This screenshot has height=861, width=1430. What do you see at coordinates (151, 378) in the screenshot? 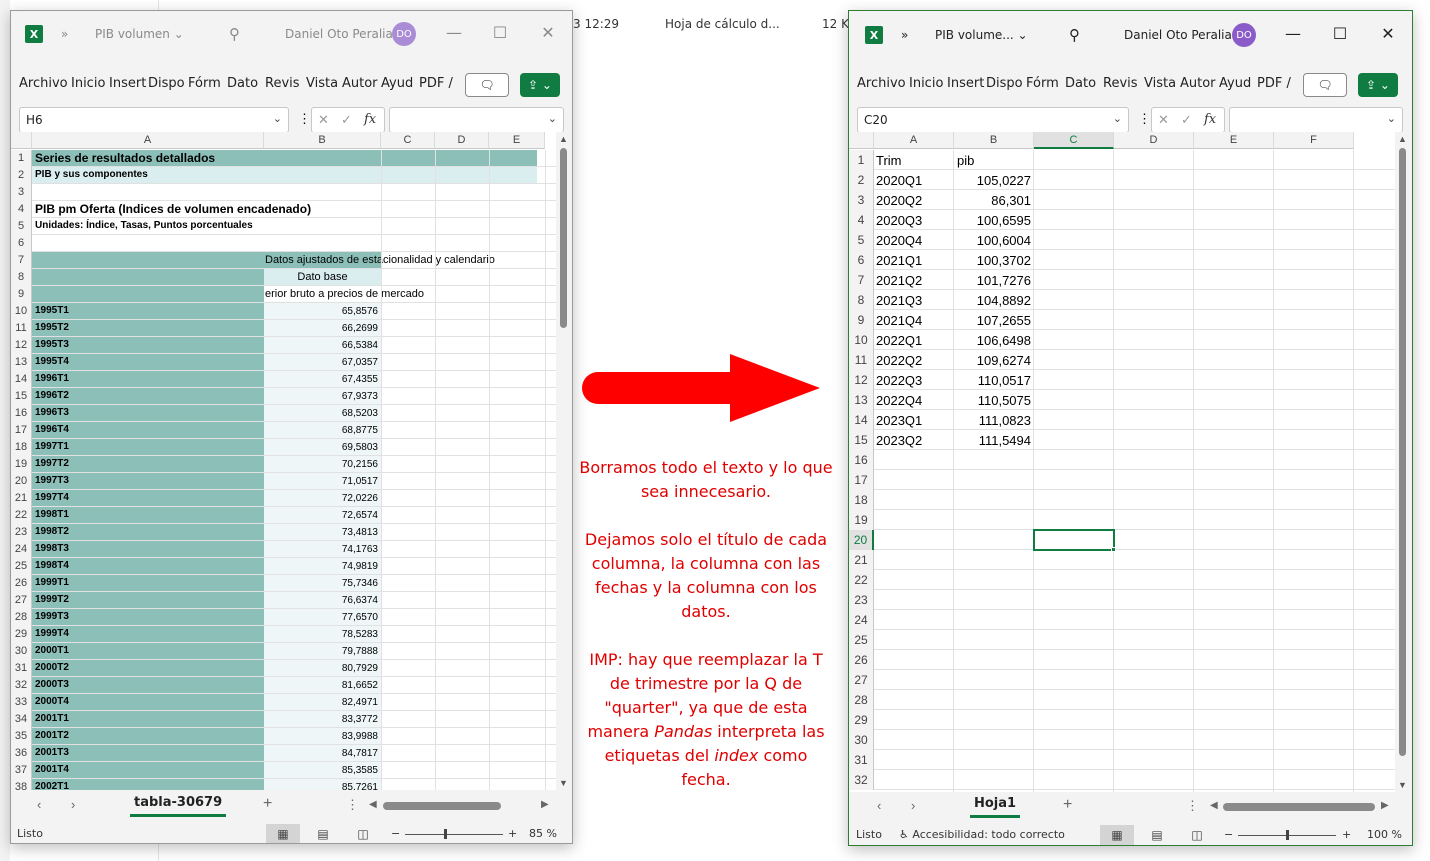
I see `cell-a: 1996T1` at bounding box center [151, 378].